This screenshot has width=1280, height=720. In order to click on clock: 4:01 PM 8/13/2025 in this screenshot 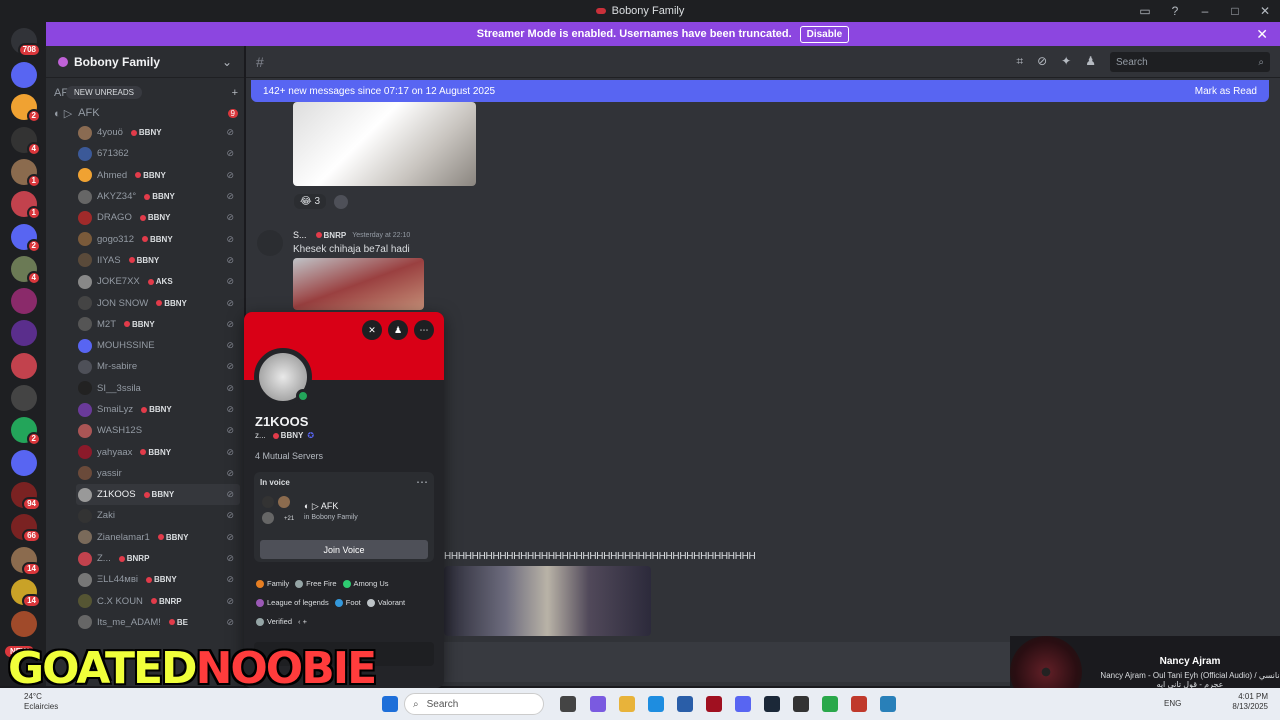, I will do `click(1250, 702)`.